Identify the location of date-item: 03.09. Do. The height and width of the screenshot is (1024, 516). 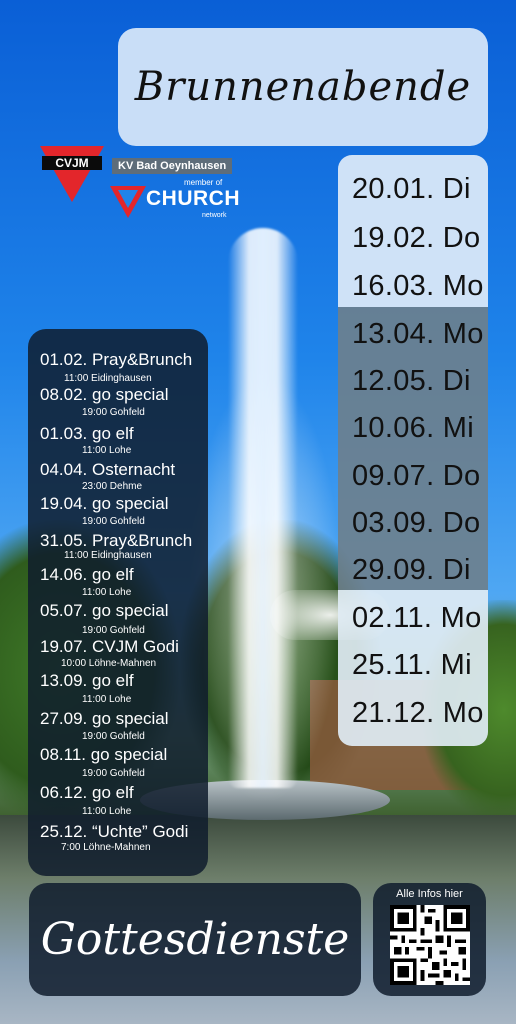
(416, 523).